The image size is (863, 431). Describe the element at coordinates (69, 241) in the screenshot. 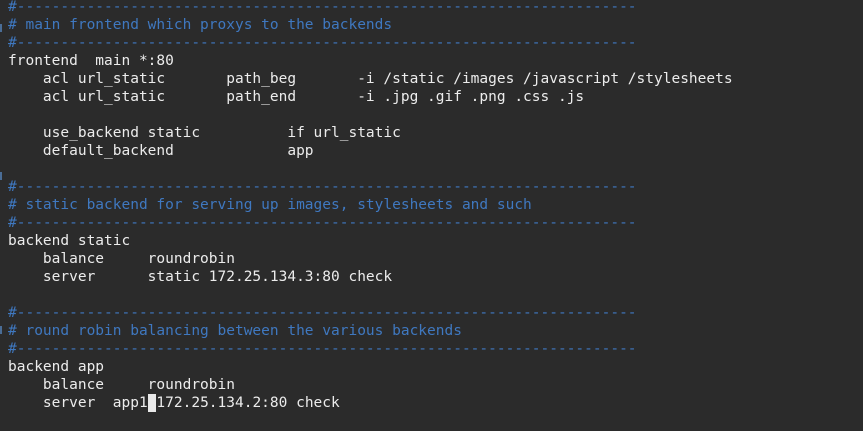

I see `config-line: backend static` at that location.